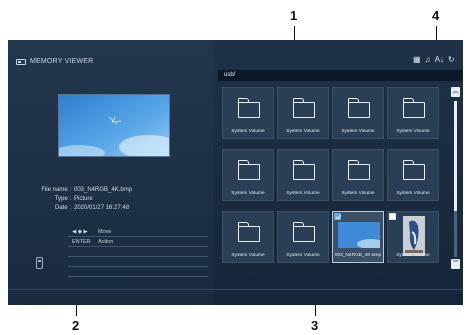  I want to click on bottom-divider, so click(235, 289).